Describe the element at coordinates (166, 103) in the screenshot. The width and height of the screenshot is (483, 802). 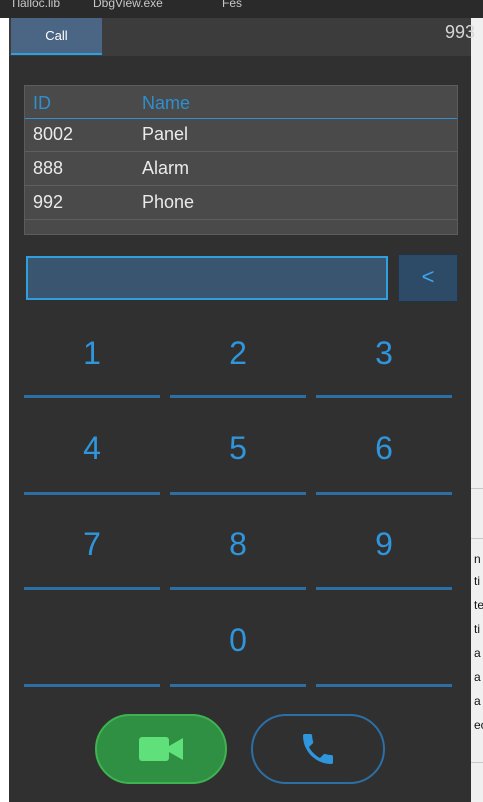
I see `column-header-name: Name` at that location.